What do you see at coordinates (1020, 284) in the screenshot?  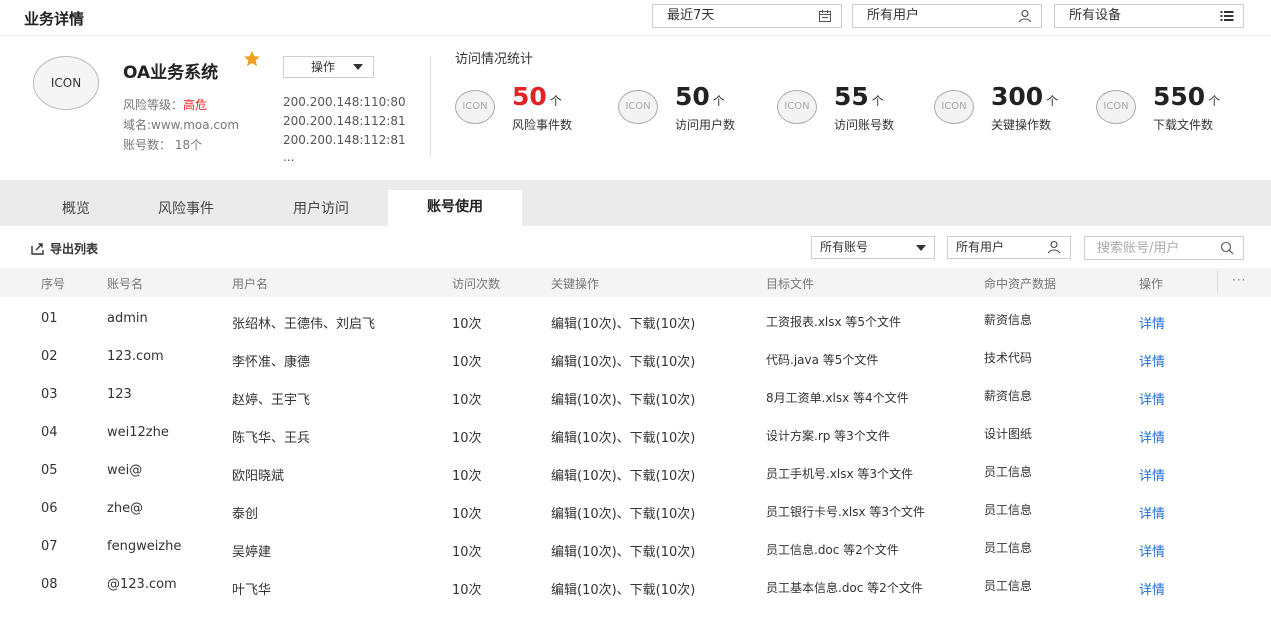 I see `column-header-asset-data: 命中资产数据` at bounding box center [1020, 284].